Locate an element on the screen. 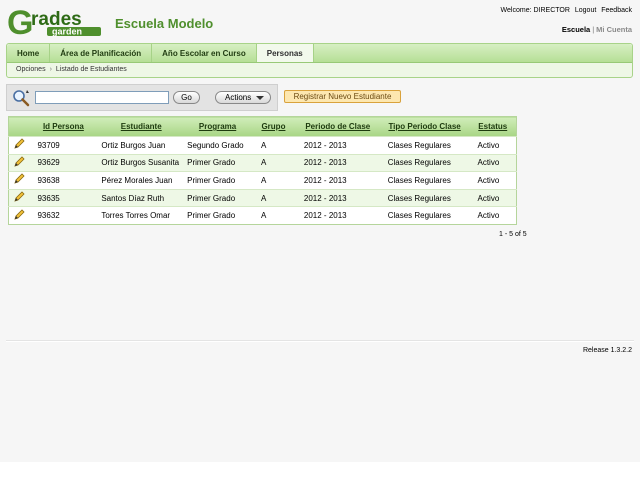 The image size is (640, 480). cell-student: Santos Díaz Ruth is located at coordinates (141, 197).